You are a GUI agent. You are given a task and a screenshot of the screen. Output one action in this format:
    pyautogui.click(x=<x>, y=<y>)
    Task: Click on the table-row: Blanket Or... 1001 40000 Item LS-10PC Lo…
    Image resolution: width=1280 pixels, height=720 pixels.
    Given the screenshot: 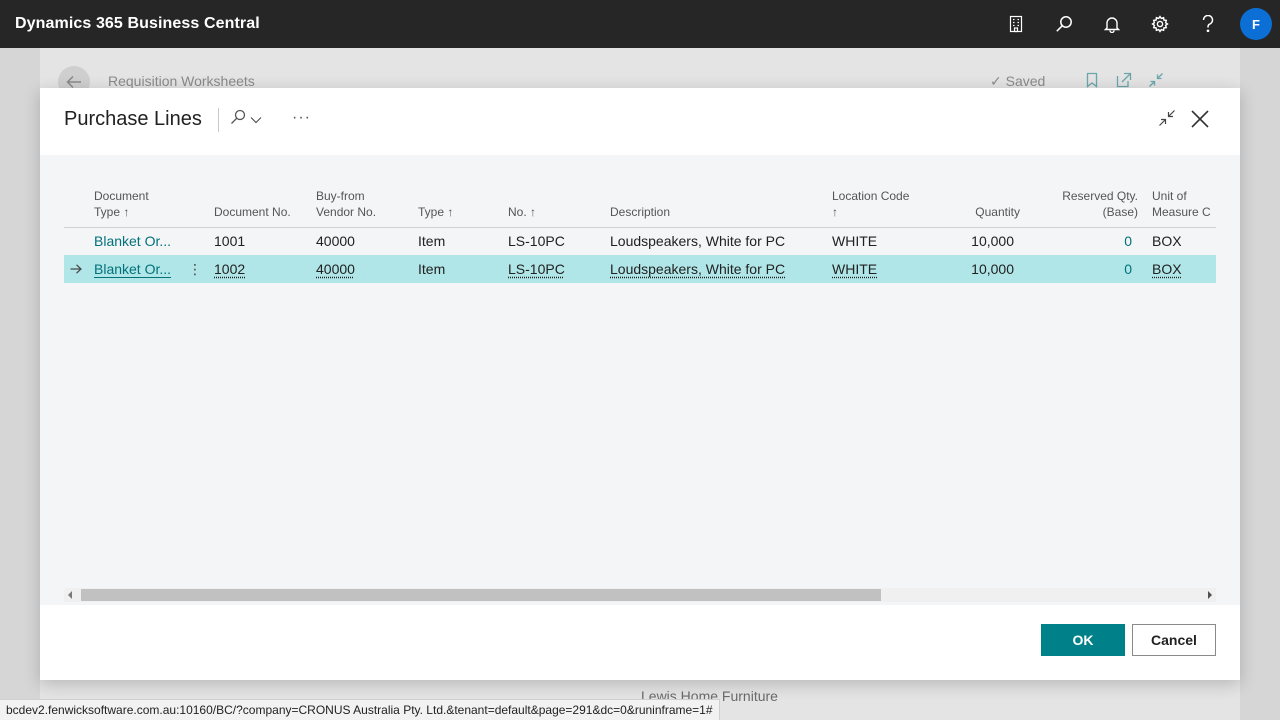 What is the action you would take?
    pyautogui.click(x=640, y=241)
    